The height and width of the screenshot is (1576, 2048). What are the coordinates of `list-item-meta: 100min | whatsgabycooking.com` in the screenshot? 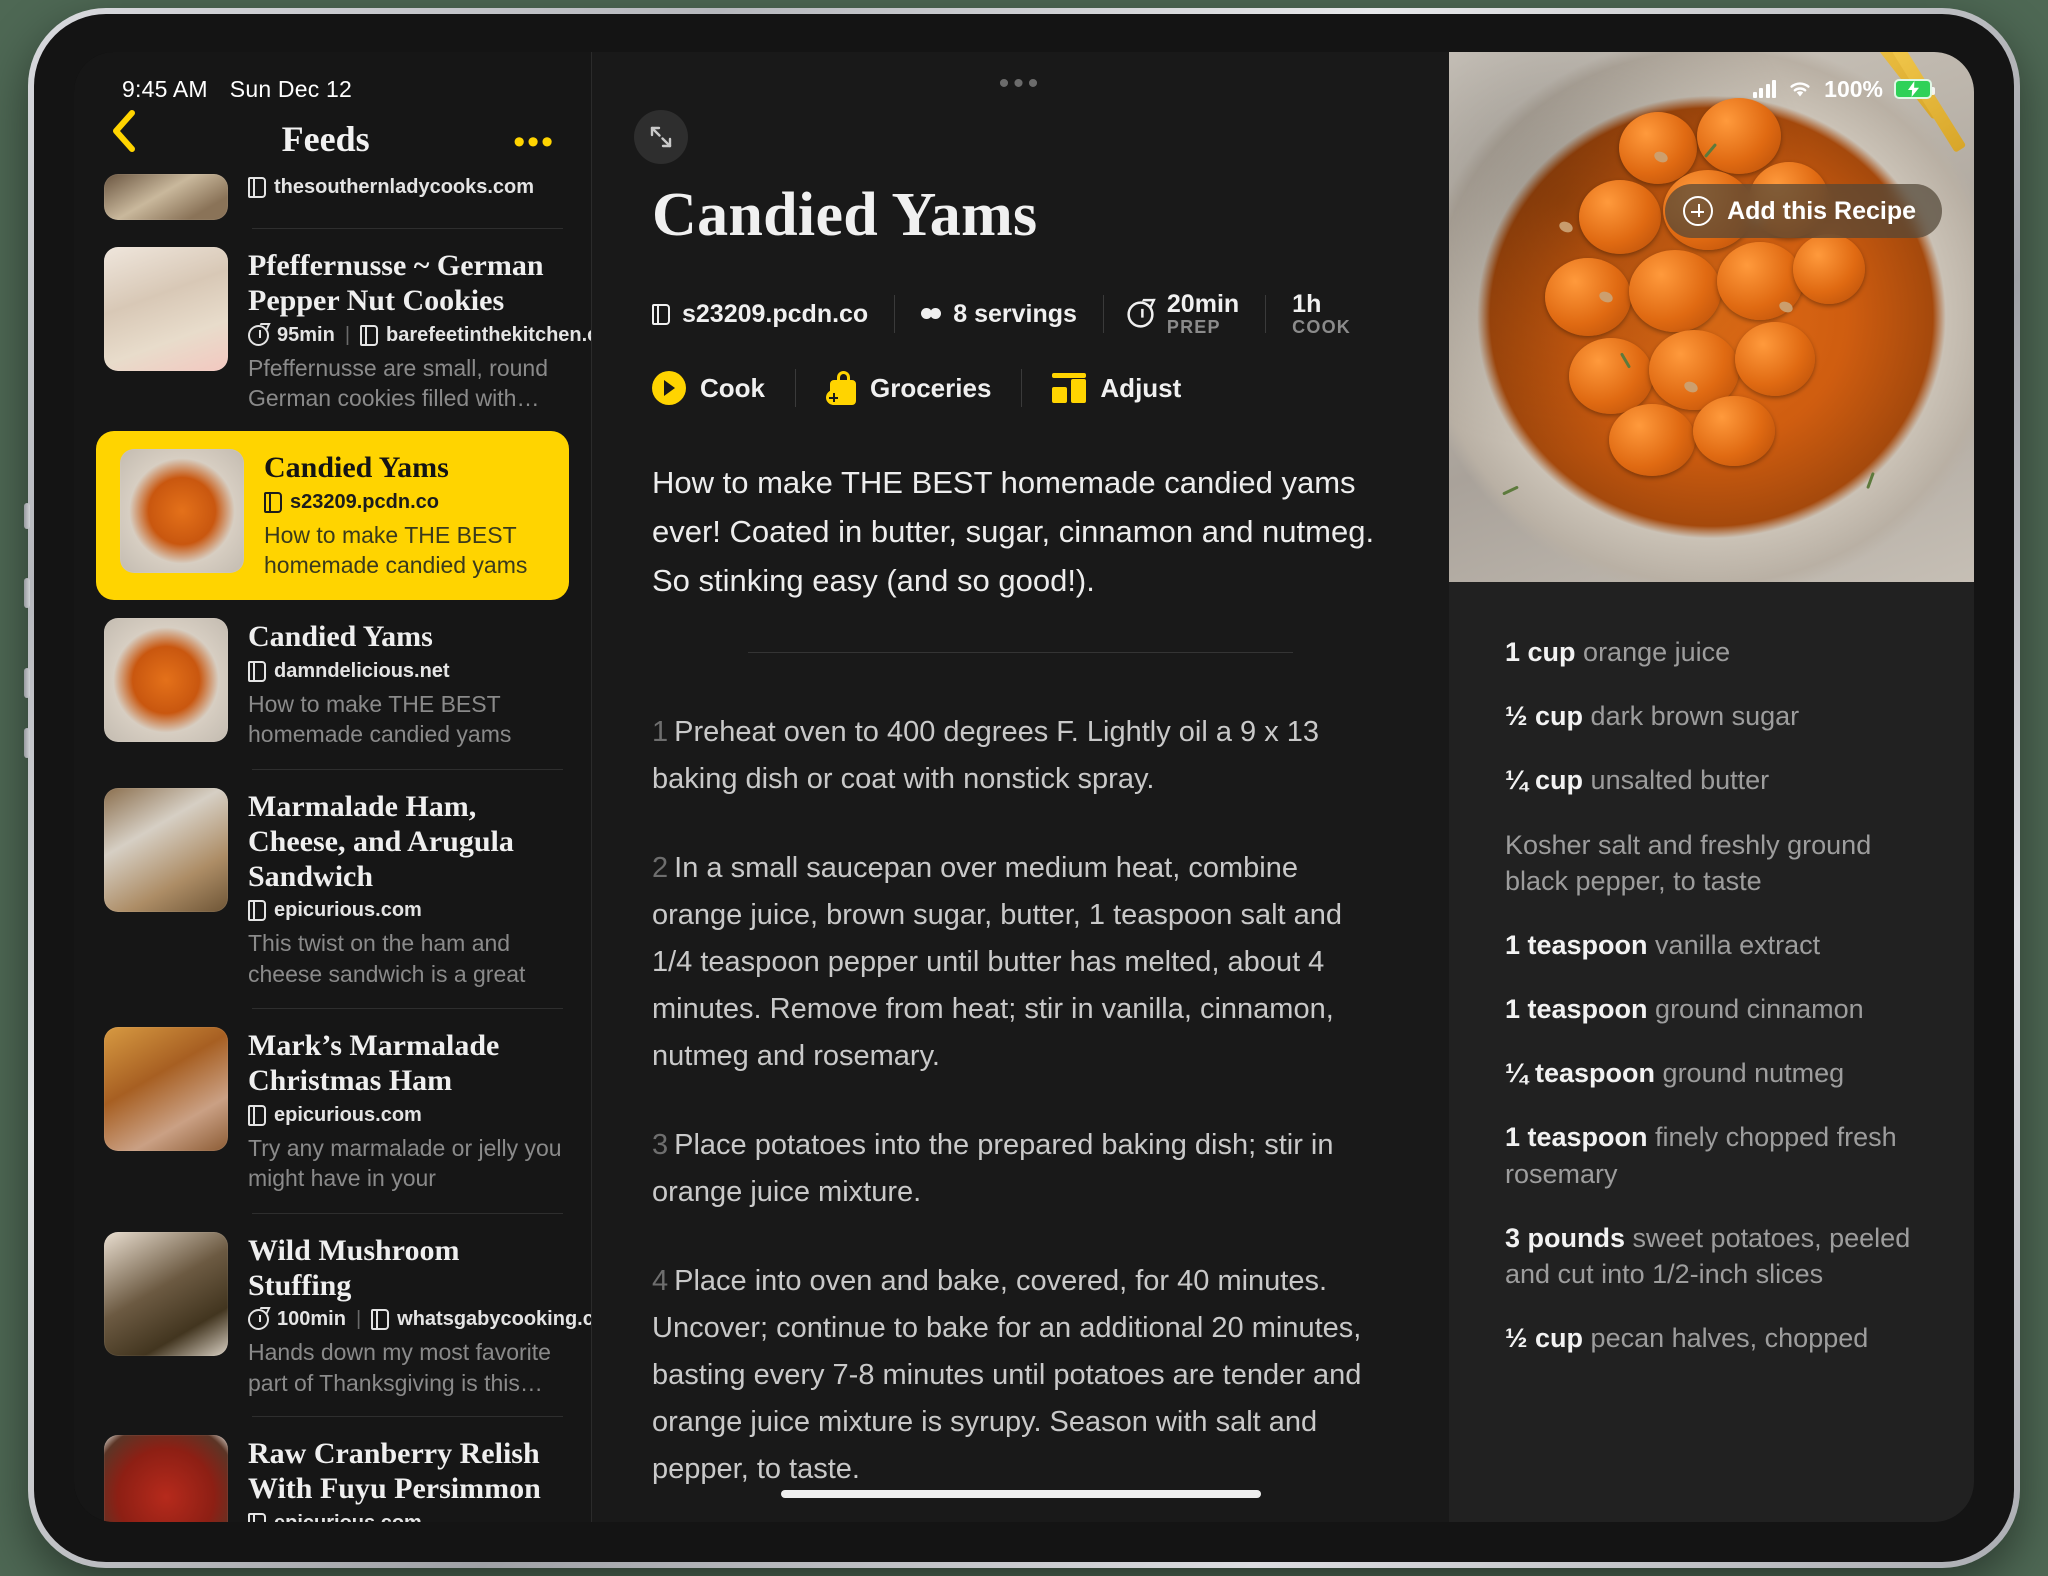 It's located at (419, 1319).